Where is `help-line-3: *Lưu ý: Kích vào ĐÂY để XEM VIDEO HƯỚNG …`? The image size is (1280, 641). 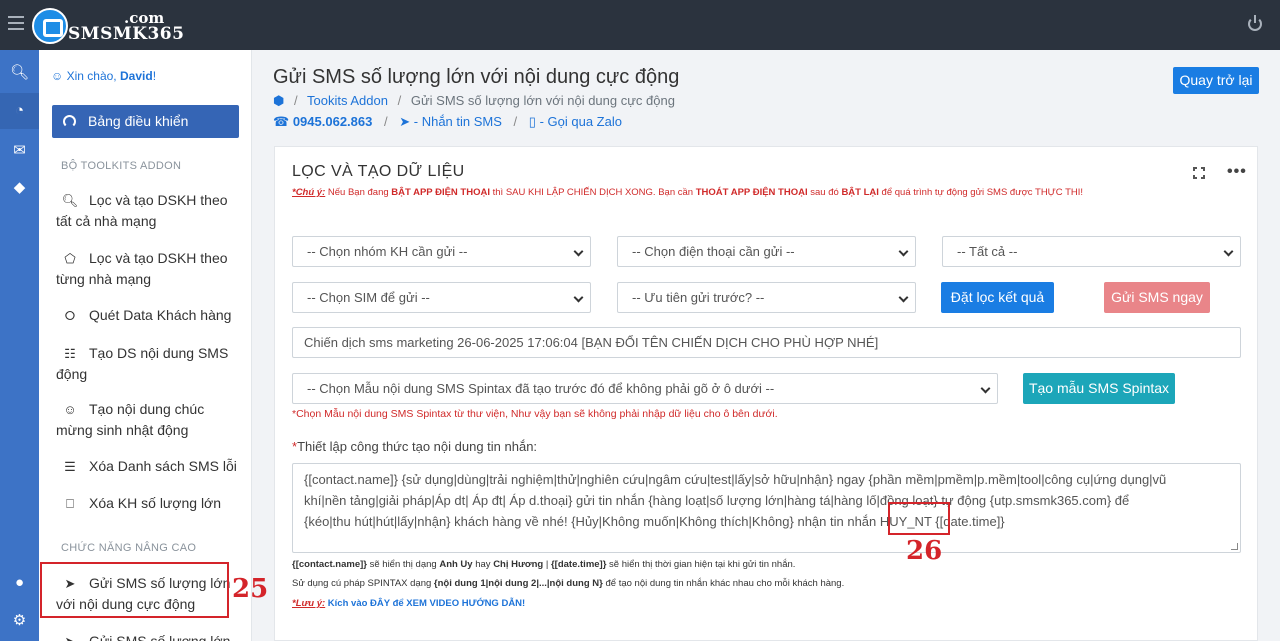 help-line-3: *Lưu ý: Kích vào ĐÂY để XEM VIDEO HƯỚNG … is located at coordinates (409, 603).